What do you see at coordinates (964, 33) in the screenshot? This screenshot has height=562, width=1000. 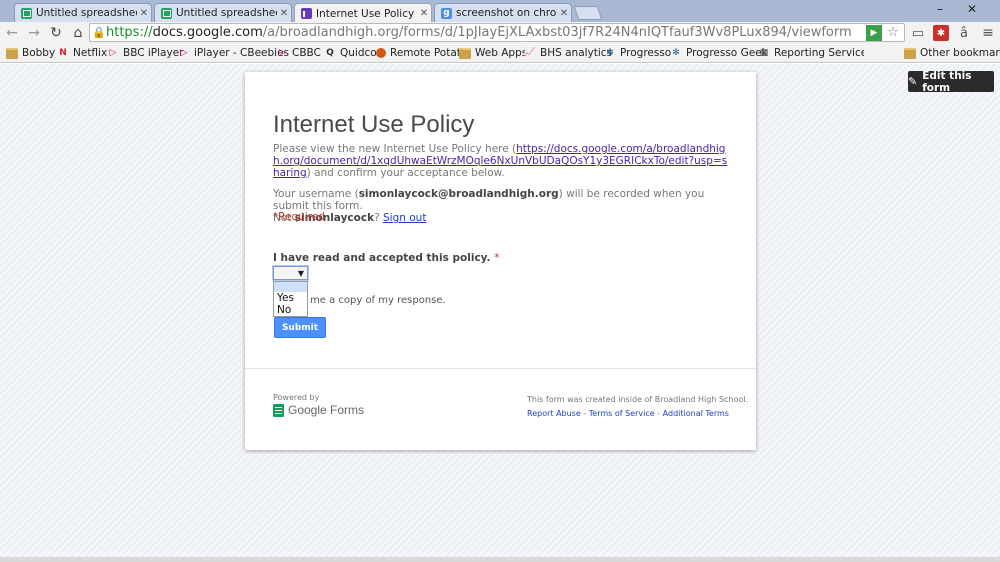 I see `translate-icon: â` at bounding box center [964, 33].